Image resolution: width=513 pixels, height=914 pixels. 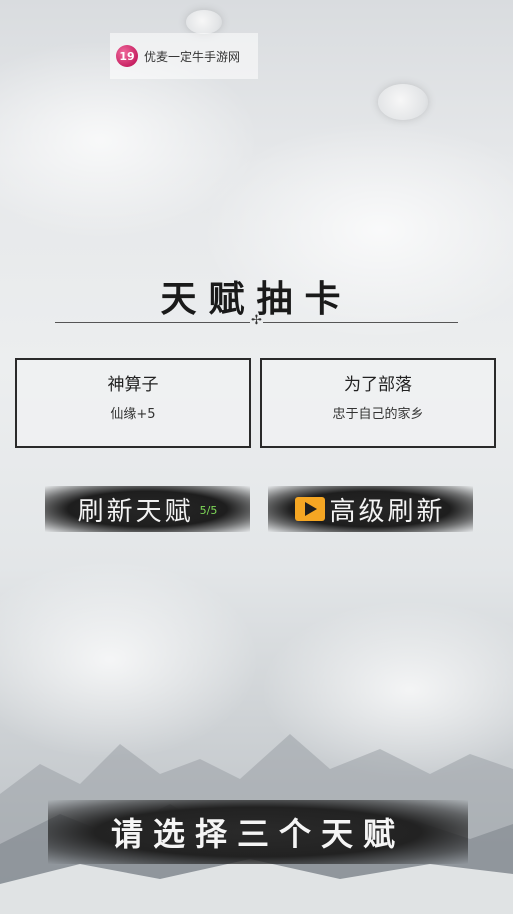 I want to click on watermark-text: 优麦一定牛手游网, so click(x=192, y=56).